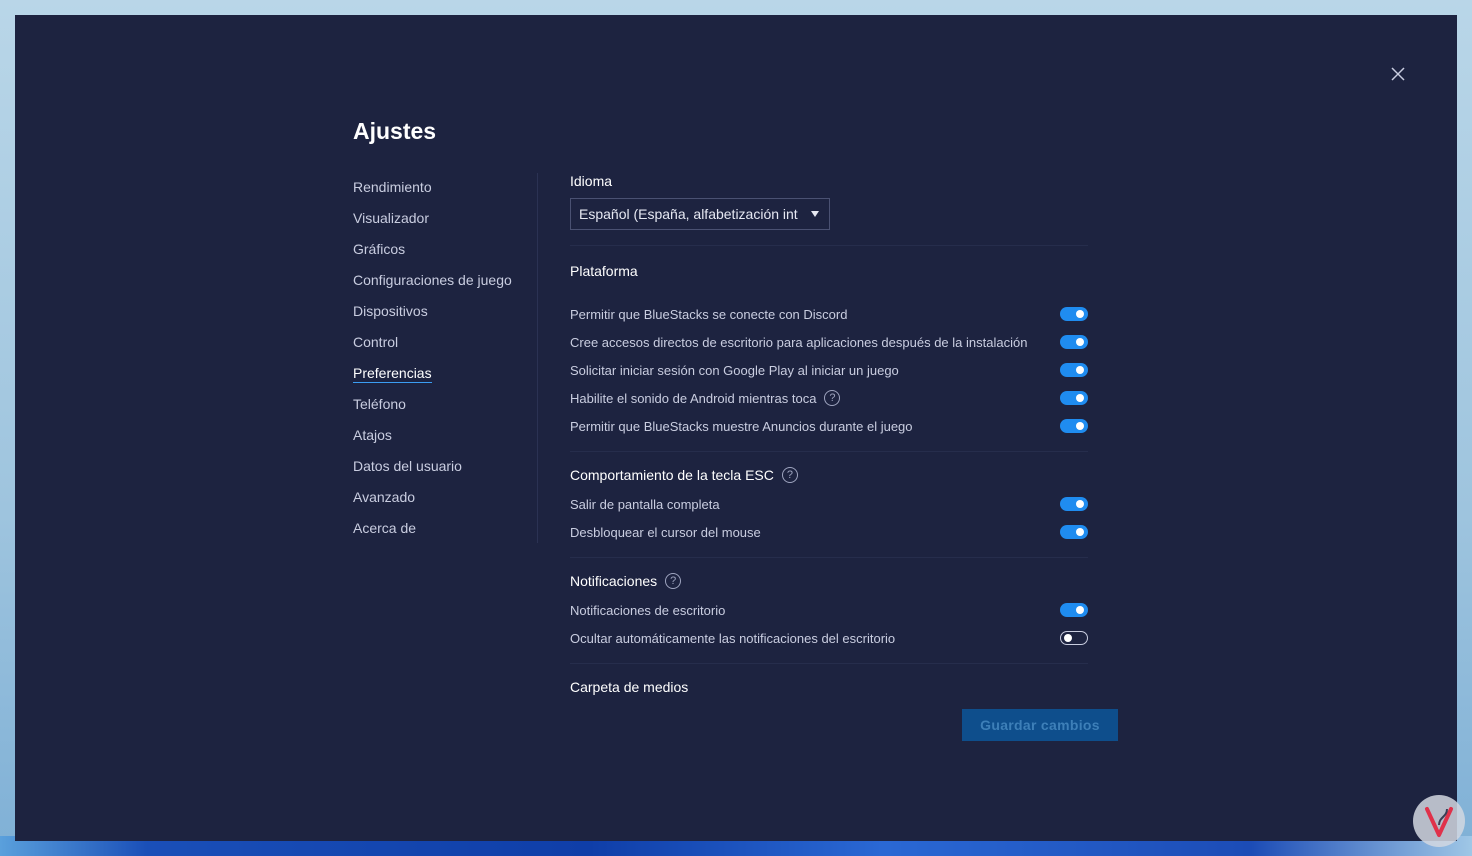 The image size is (1472, 856). What do you see at coordinates (1074, 314) in the screenshot?
I see `discord-toggle` at bounding box center [1074, 314].